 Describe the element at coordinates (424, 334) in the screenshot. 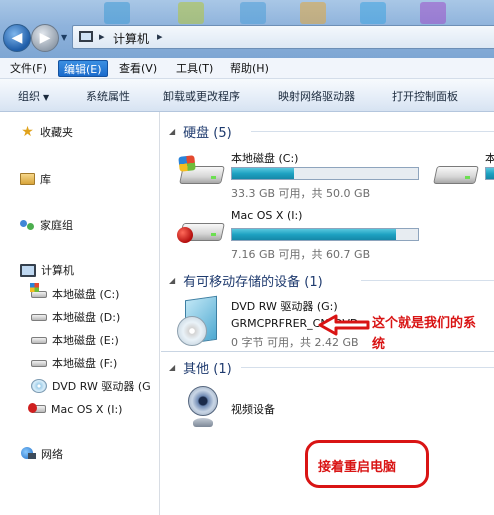

I see `annotation-system-note: 这个就是我们的系 统` at that location.